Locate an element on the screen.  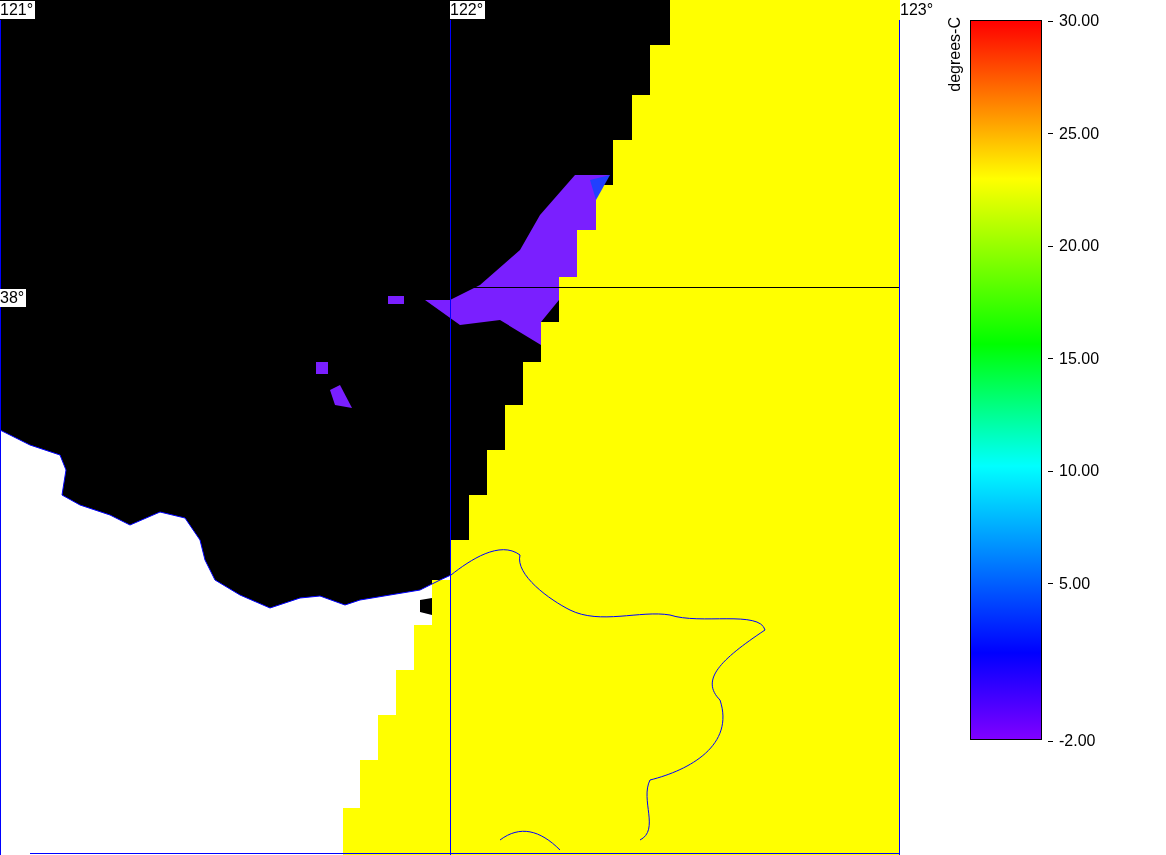
tick-label: 20.00 is located at coordinates (1079, 246).